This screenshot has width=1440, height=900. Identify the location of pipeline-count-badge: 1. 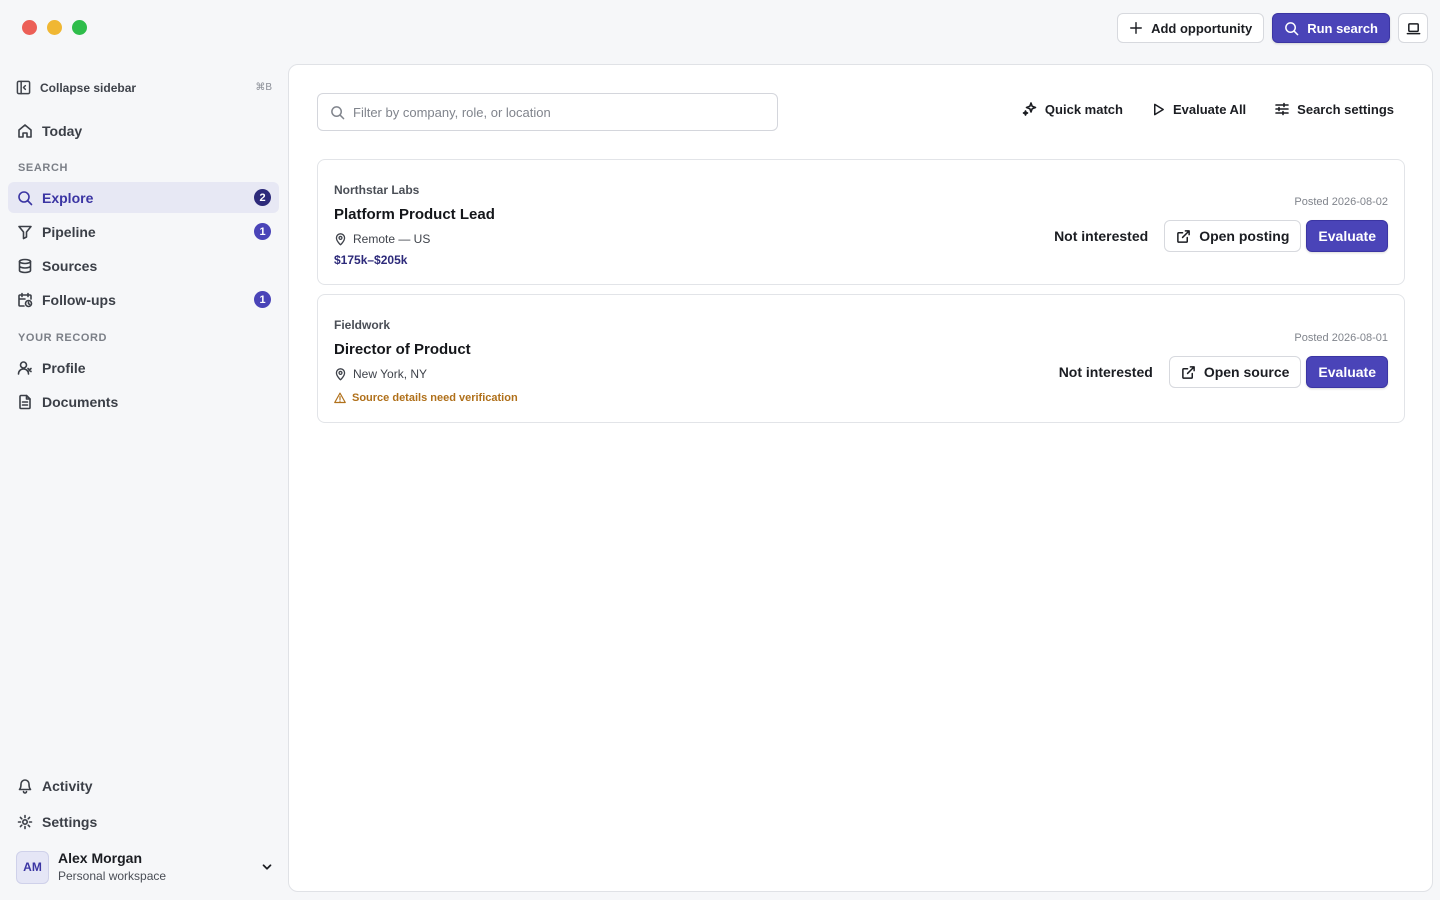
(262, 231).